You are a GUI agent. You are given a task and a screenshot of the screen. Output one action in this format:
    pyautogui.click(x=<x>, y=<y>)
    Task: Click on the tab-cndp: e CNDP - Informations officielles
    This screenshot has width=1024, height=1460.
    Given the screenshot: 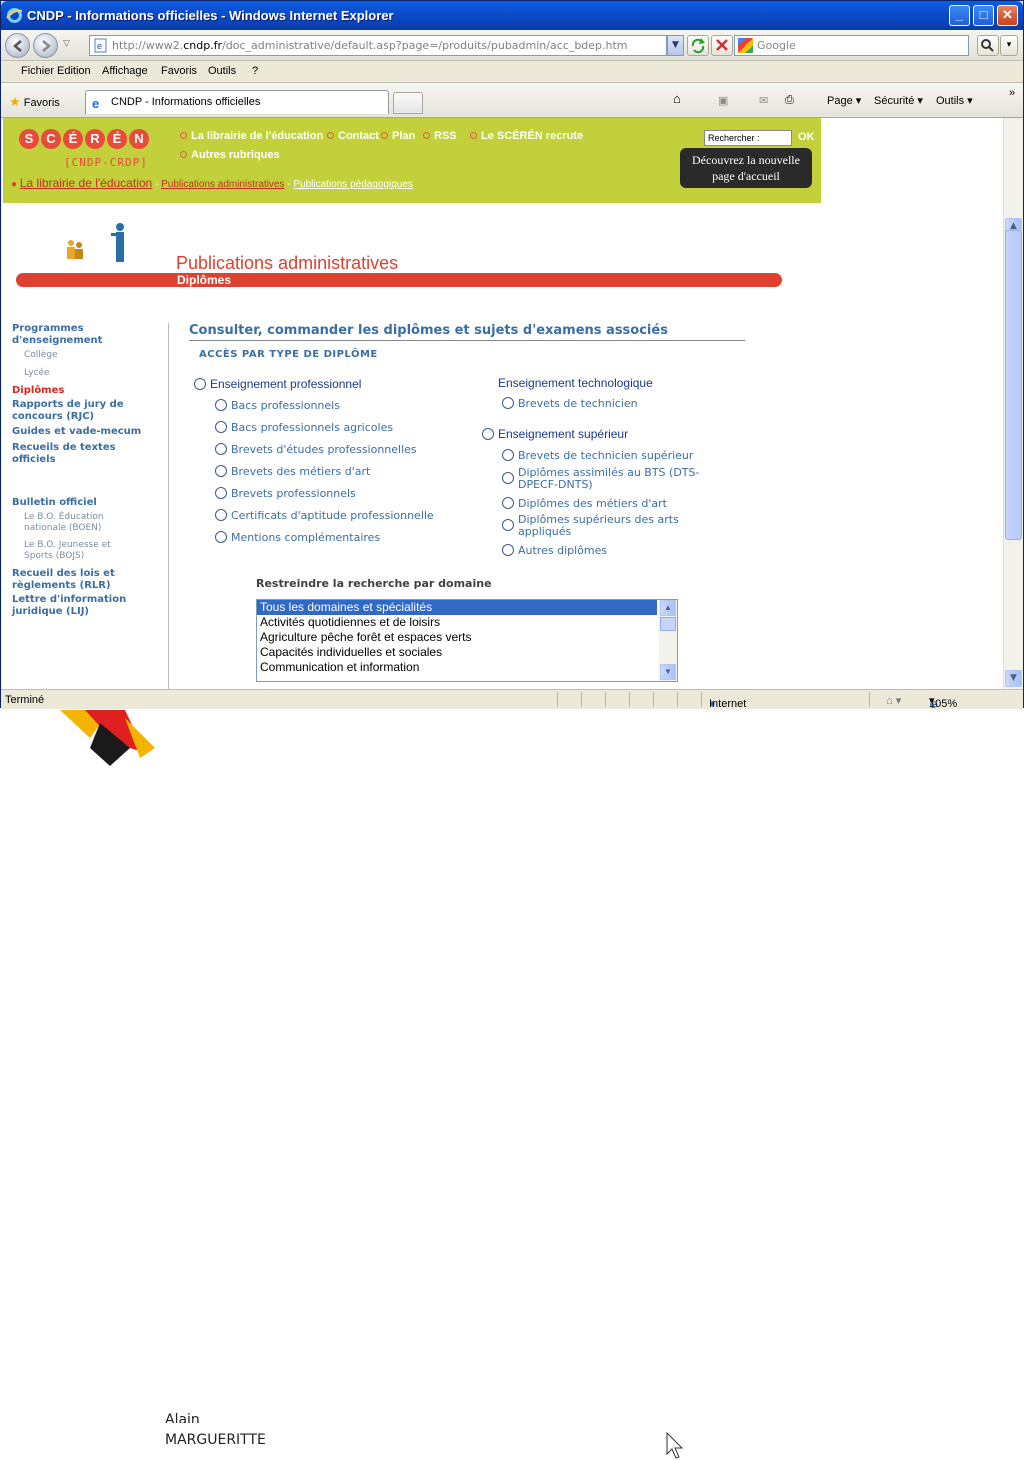 What is the action you would take?
    pyautogui.click(x=237, y=102)
    